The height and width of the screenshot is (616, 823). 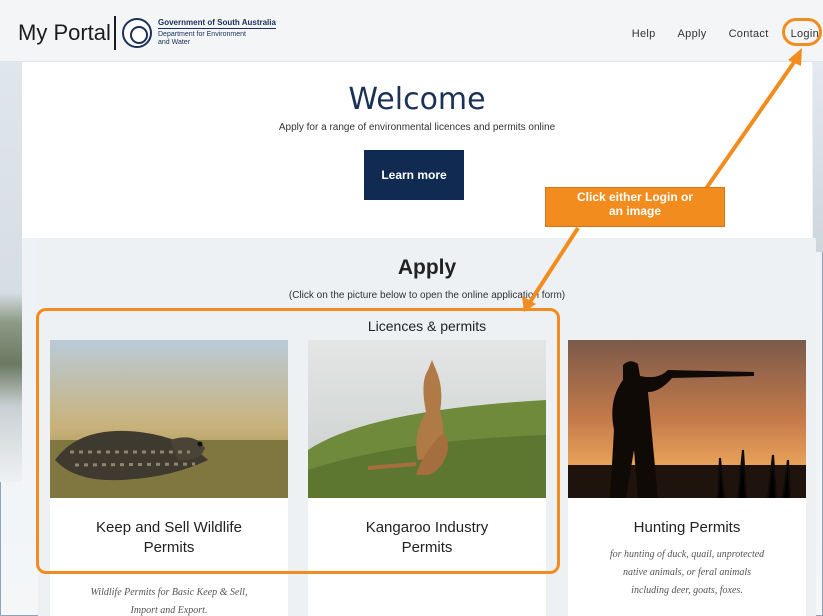 I want to click on card-desc-line3: including deer, goats, foxes., so click(x=687, y=590).